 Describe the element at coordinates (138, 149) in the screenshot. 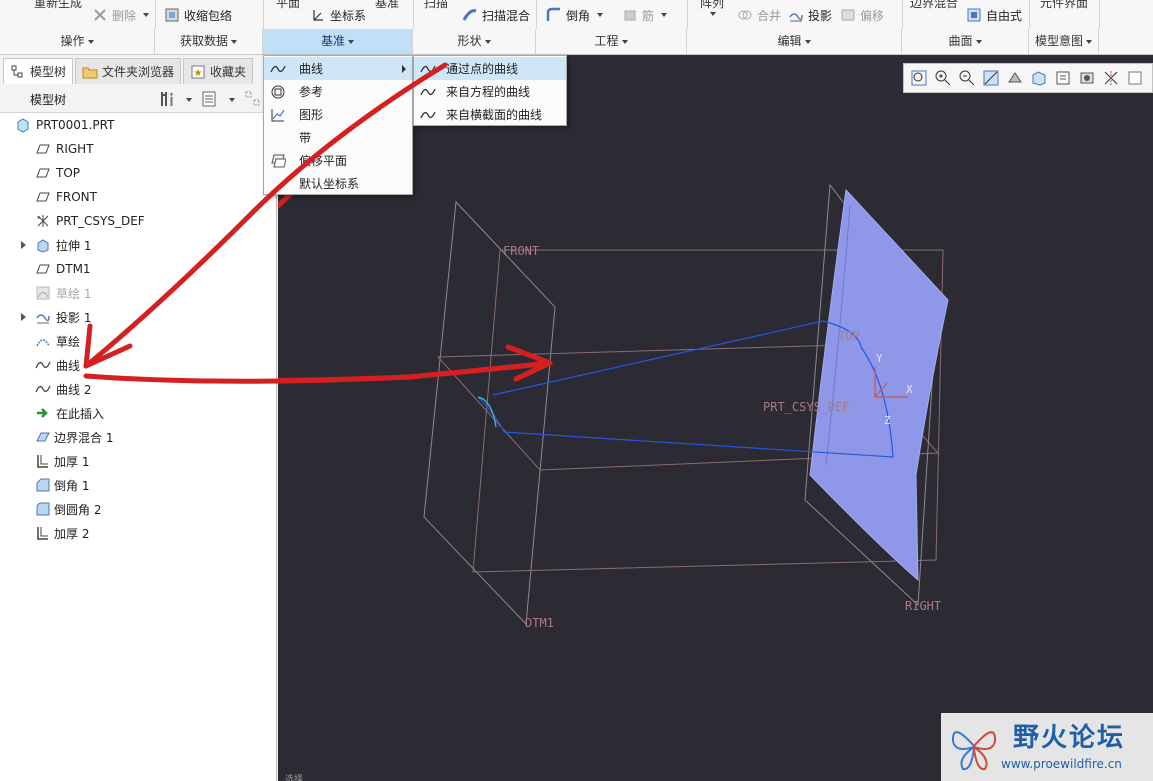

I see `tree-item-right: RIGHT` at that location.